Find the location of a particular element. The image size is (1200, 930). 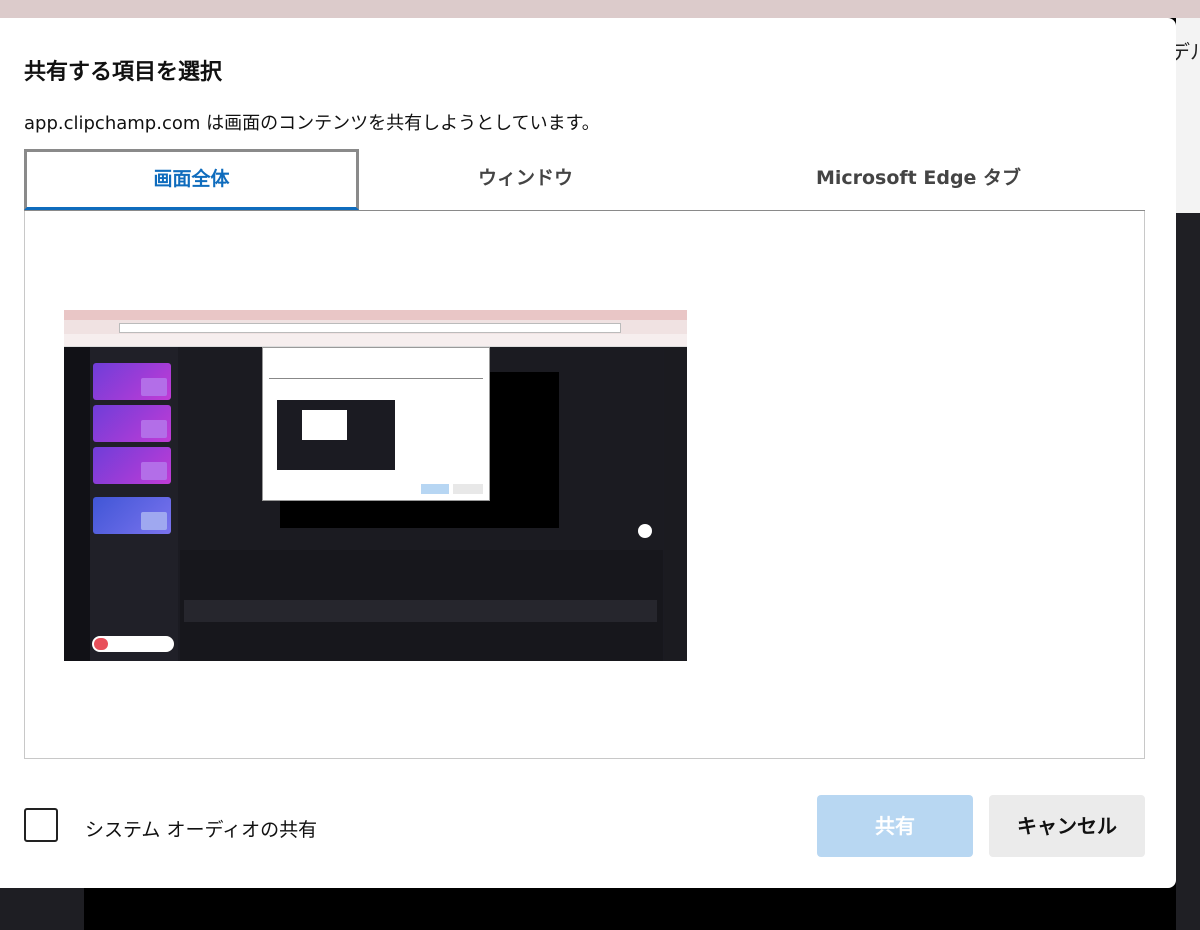

background-browser-bar is located at coordinates (600, 9).